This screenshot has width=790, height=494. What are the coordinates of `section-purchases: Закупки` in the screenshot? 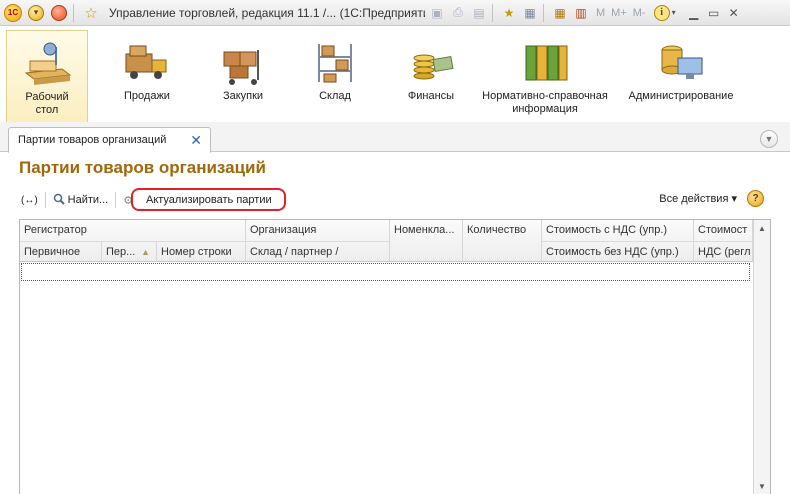 It's located at (243, 76).